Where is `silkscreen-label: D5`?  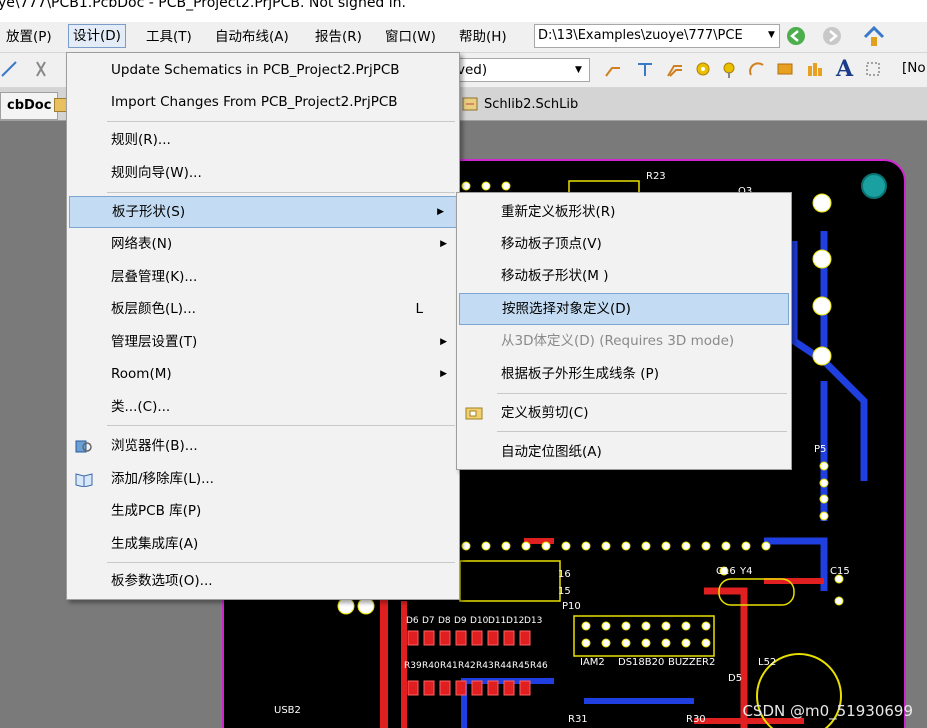
silkscreen-label: D5 is located at coordinates (735, 678).